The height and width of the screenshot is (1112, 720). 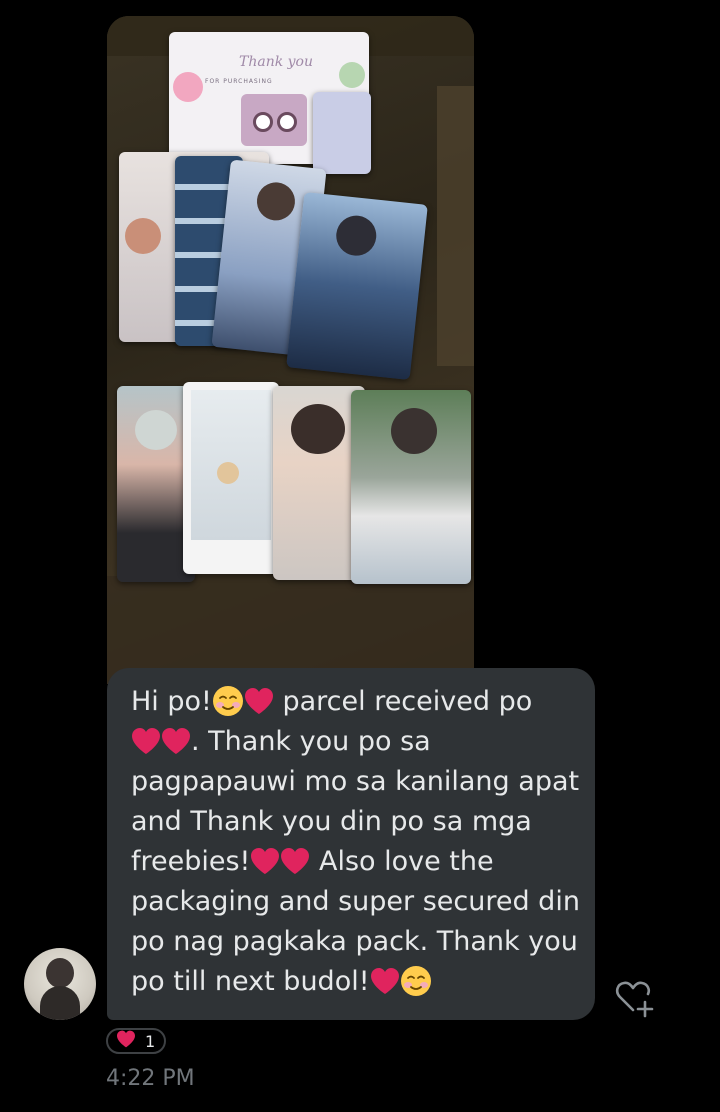 I want to click on message-line: po till next budol!, so click(x=351, y=982).